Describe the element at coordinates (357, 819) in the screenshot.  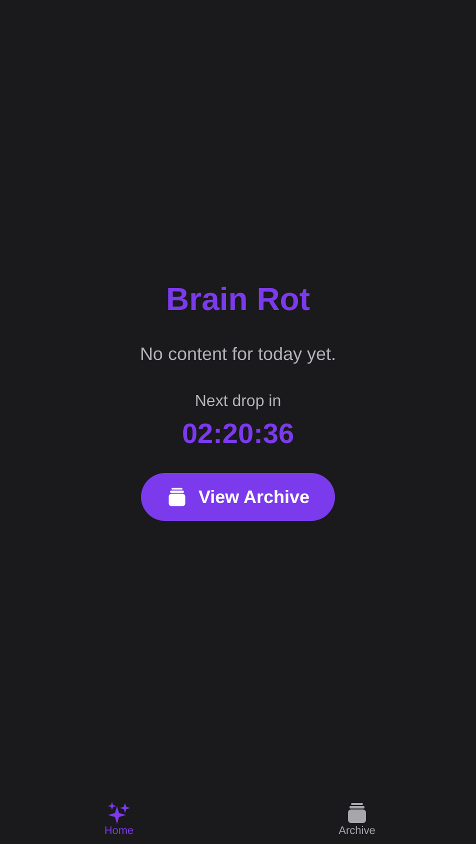
I see `tab: Archive` at that location.